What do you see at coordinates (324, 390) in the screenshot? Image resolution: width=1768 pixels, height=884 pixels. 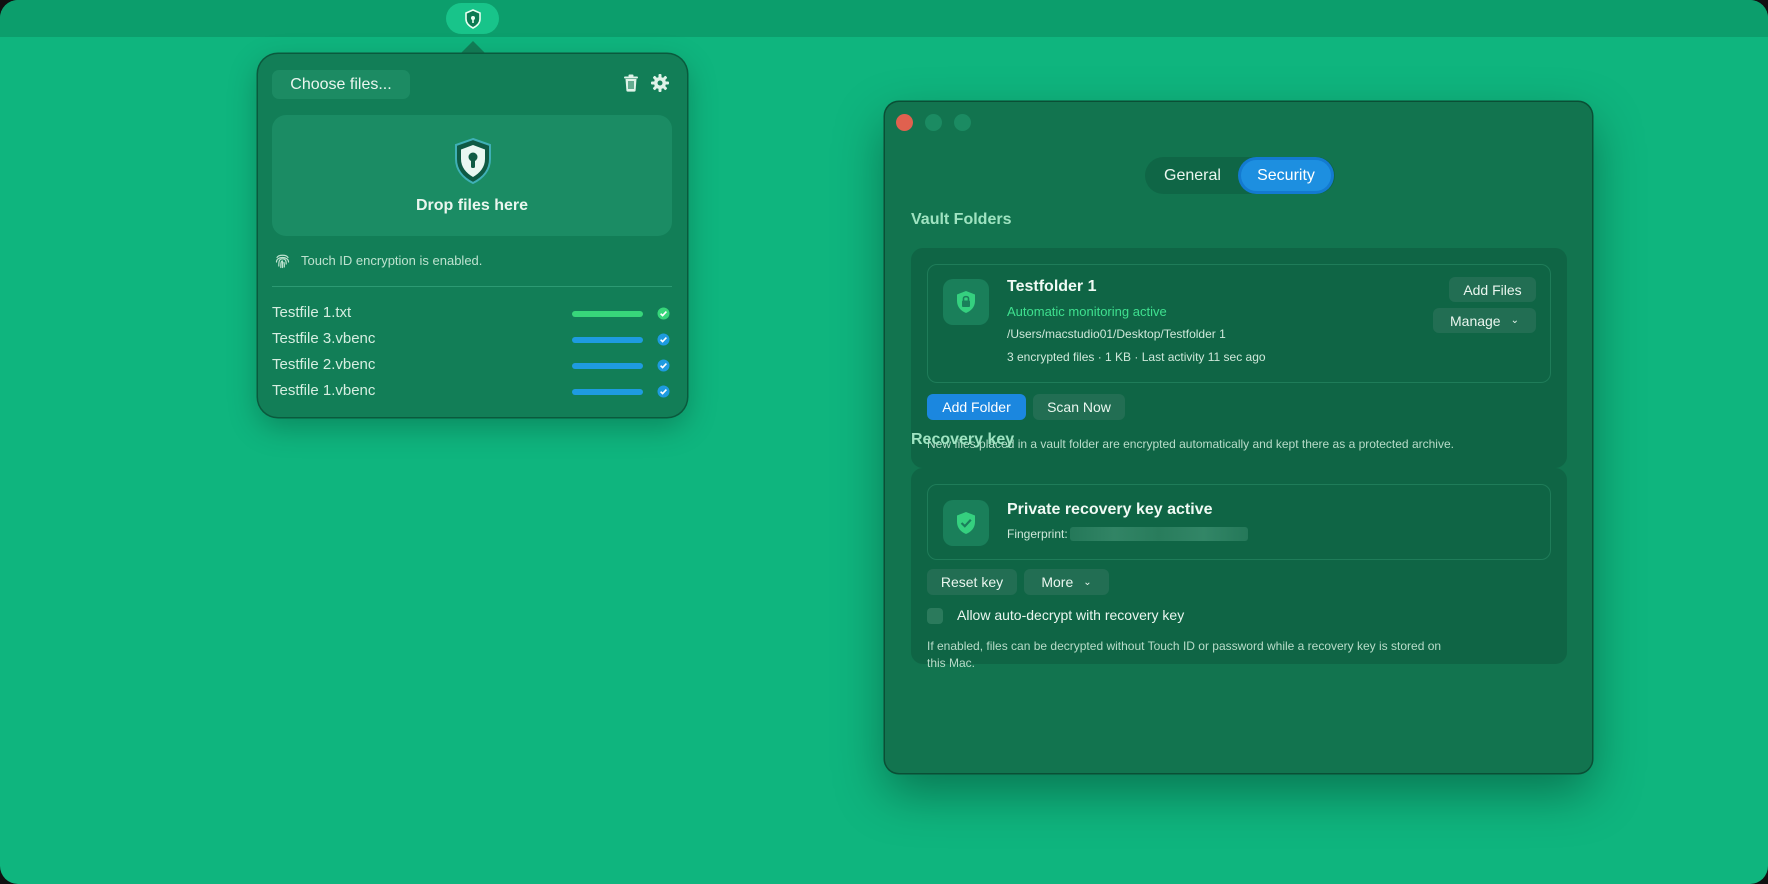 I see `file-name: Testfile 1.vbenc` at bounding box center [324, 390].